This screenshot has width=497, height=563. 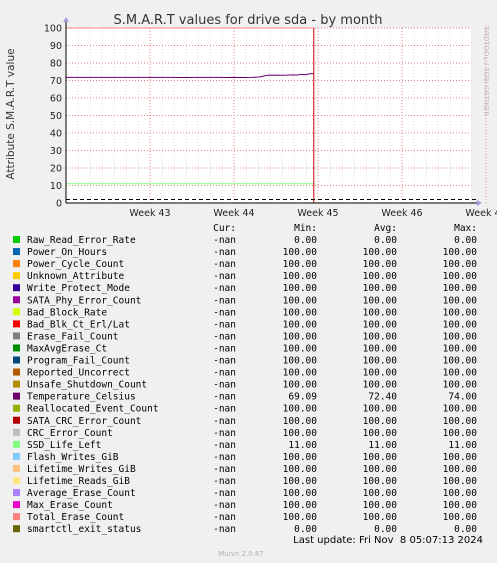 I want to click on legend-value-max: 11.00, so click(x=462, y=445).